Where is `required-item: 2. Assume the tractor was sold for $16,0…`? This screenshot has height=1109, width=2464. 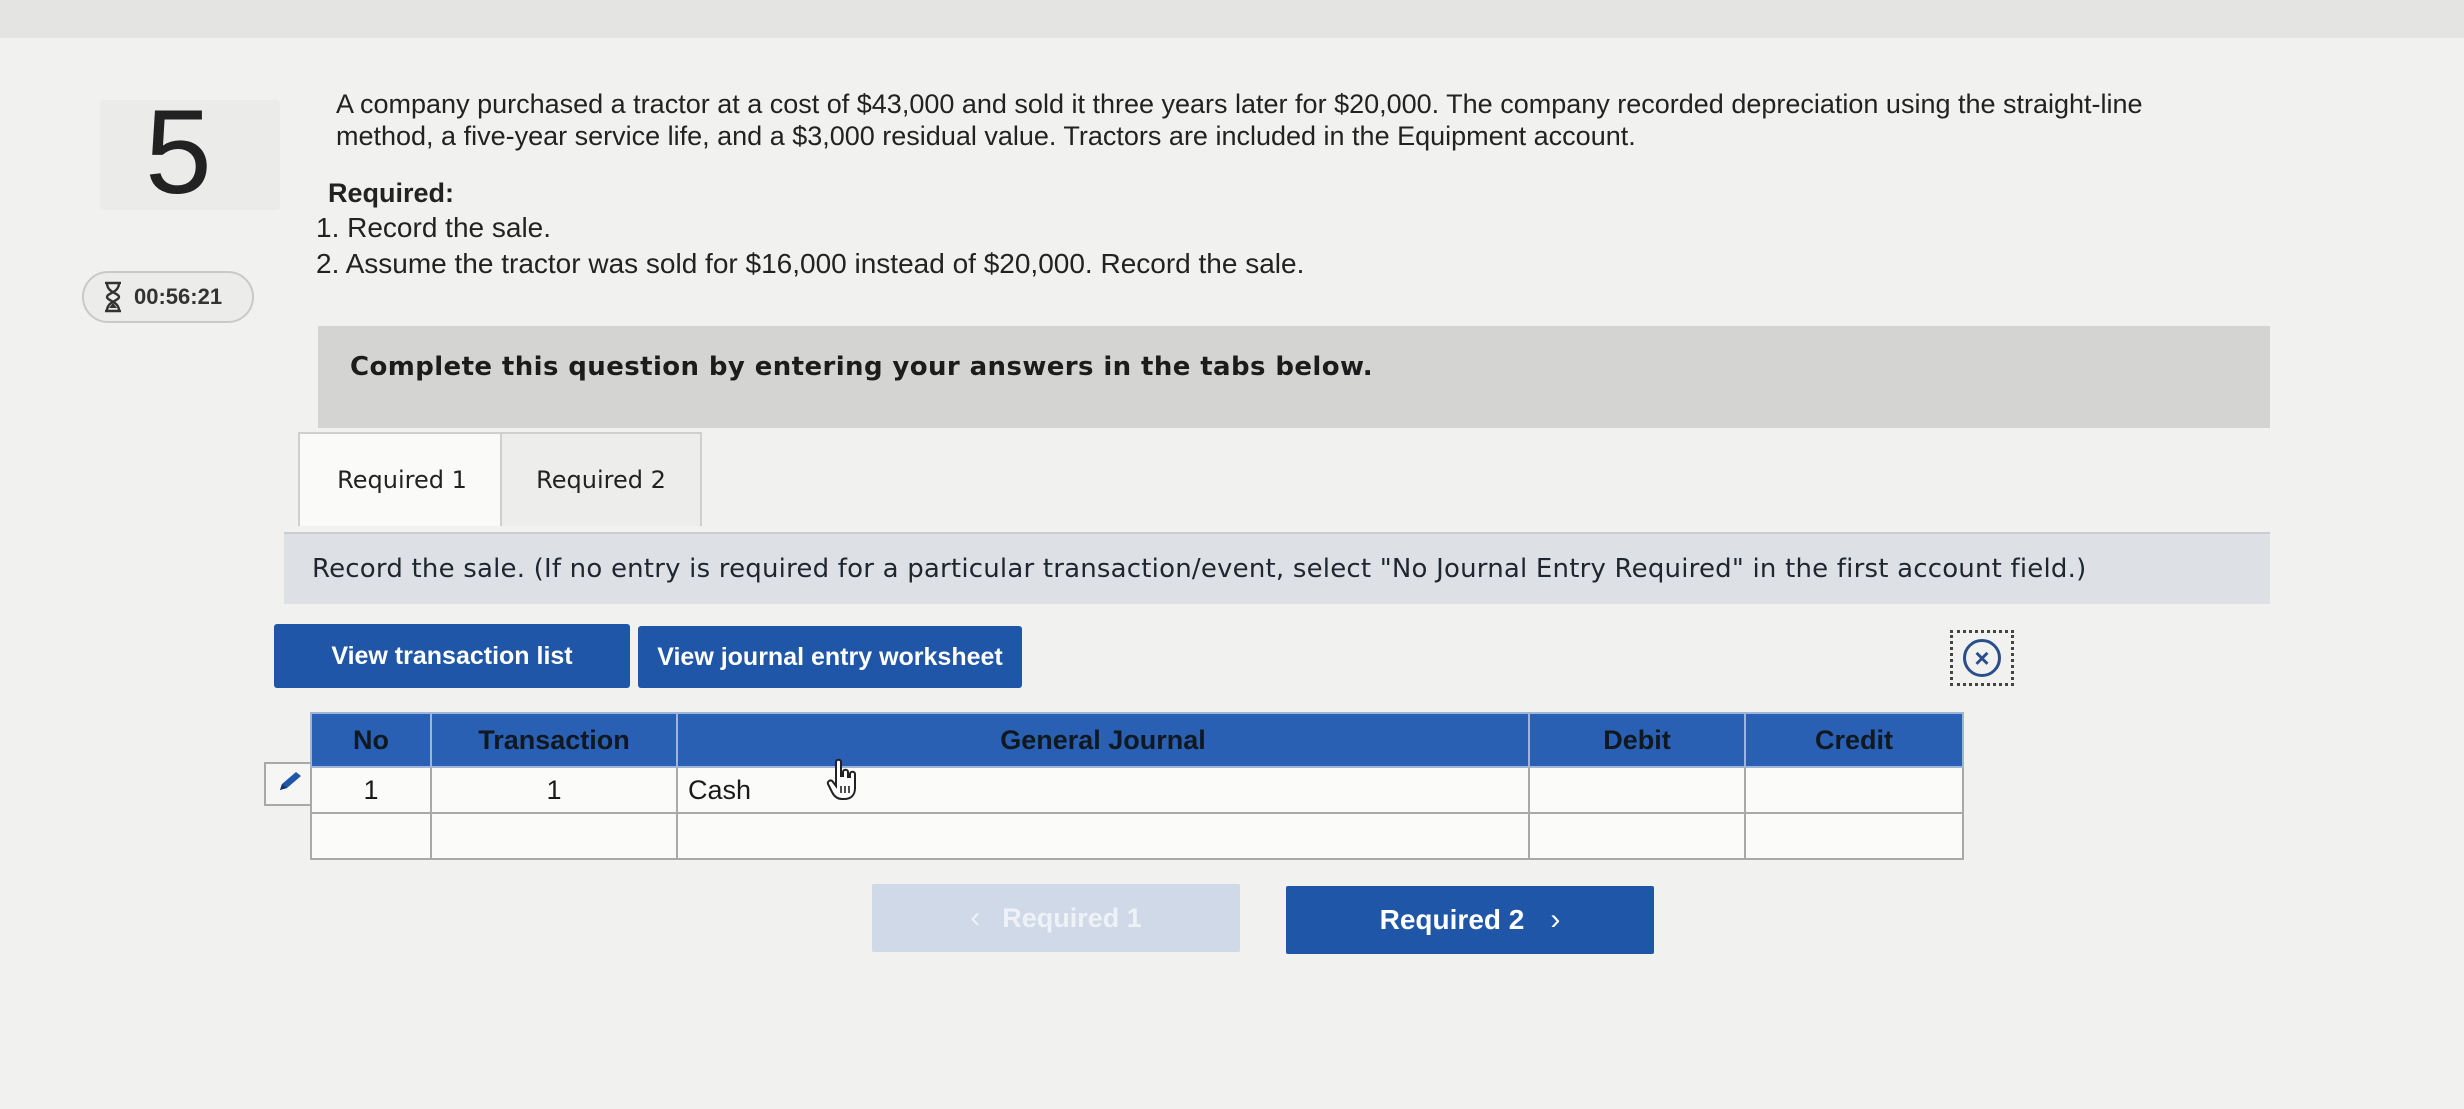 required-item: 2. Assume the tractor was sold for $16,0… is located at coordinates (810, 263).